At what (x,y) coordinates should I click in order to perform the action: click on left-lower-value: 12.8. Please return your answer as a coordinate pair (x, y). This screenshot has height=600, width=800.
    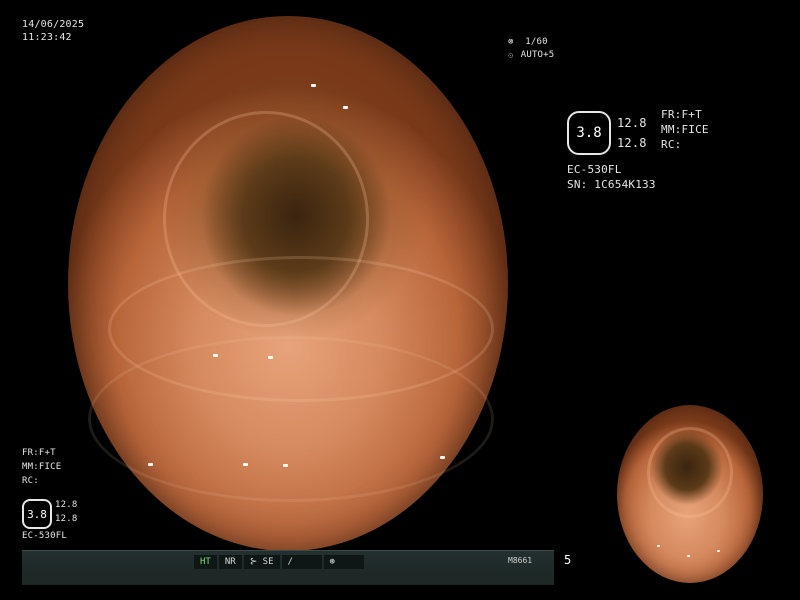
    Looking at the image, I should click on (66, 519).